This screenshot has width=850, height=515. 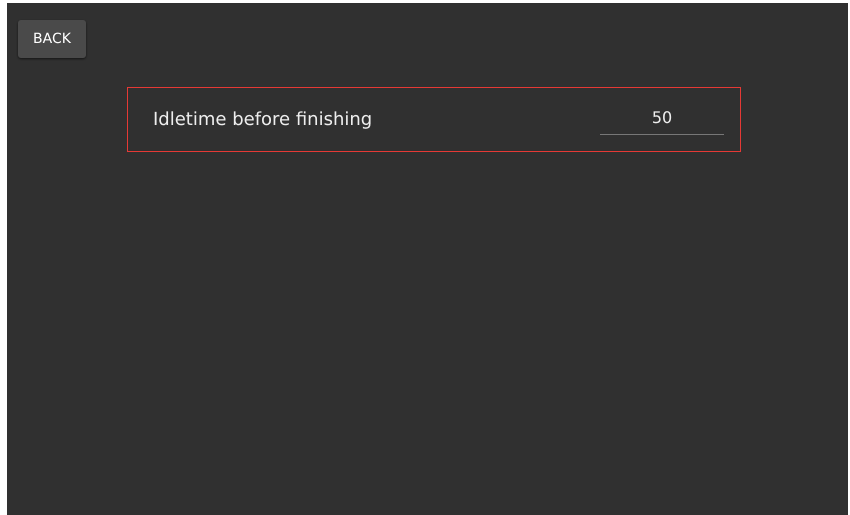 What do you see at coordinates (262, 120) in the screenshot?
I see `setting-label: Idletime before finishing` at bounding box center [262, 120].